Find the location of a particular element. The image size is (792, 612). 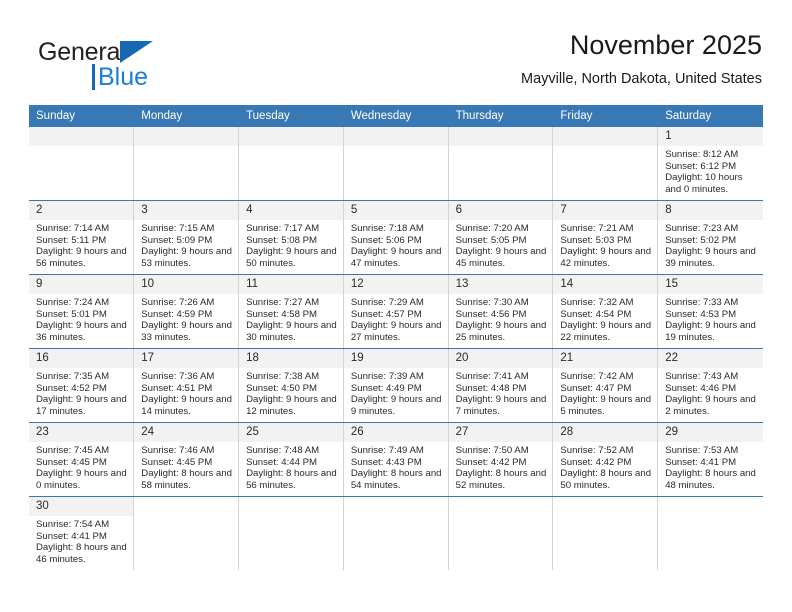

day-number: 2 is located at coordinates (81, 210).